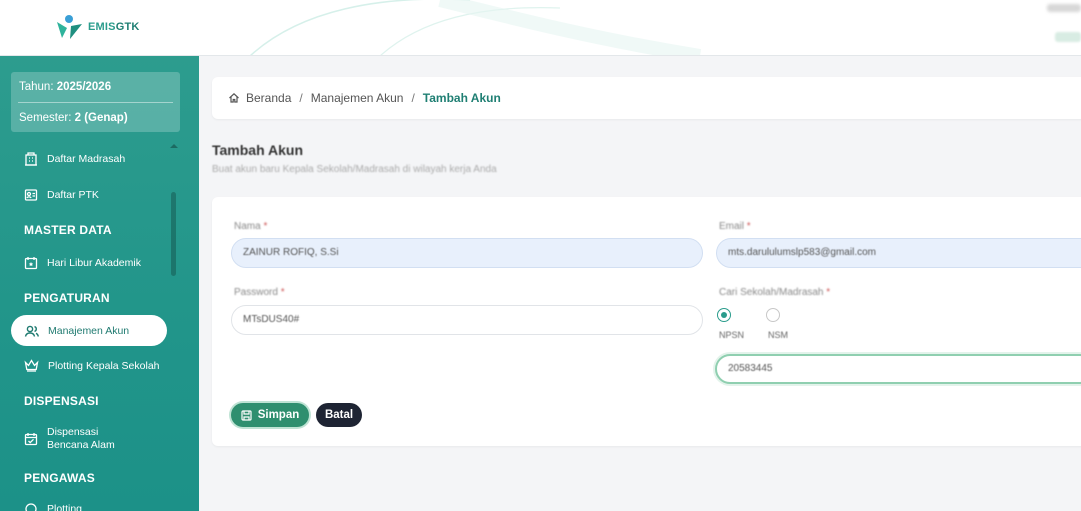 Image resolution: width=1081 pixels, height=511 pixels. I want to click on password-label: Password *, so click(259, 292).